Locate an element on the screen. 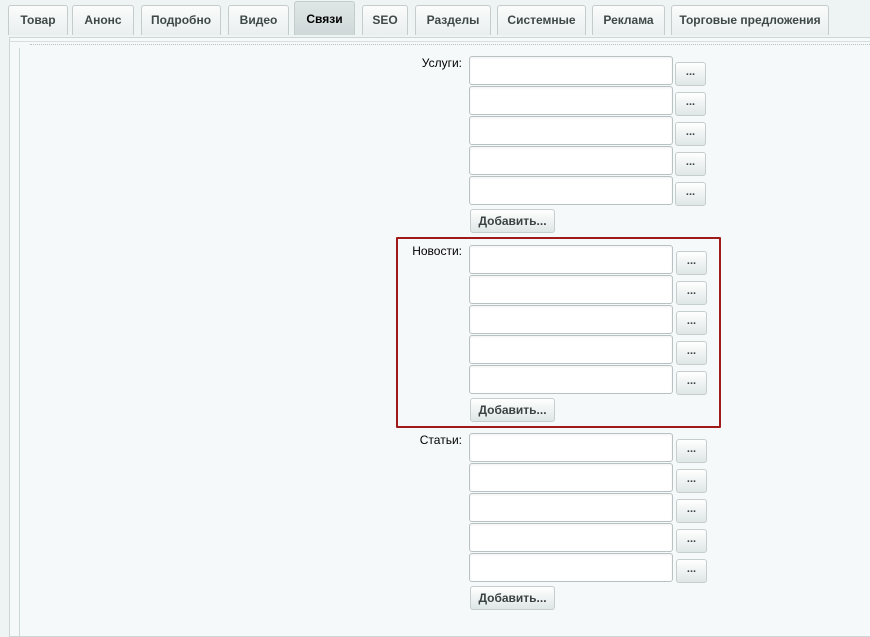 Image resolution: width=870 pixels, height=637 pixels. tab-seo: SEO is located at coordinates (385, 20).